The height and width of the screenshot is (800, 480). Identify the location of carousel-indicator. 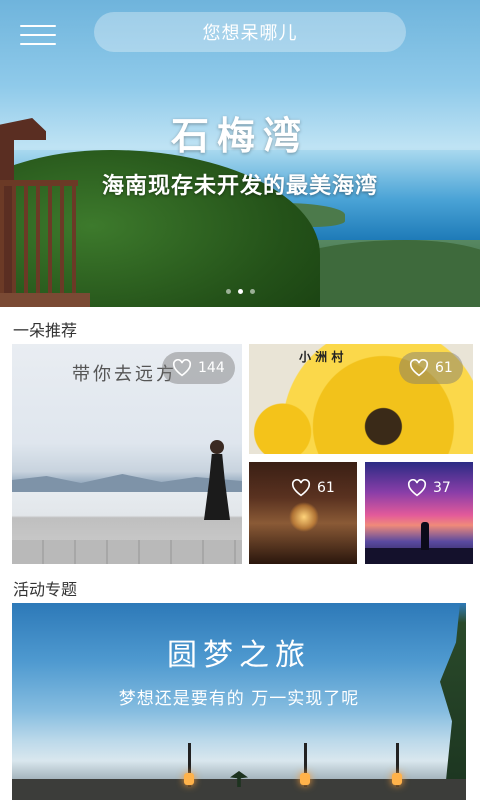
(240, 291).